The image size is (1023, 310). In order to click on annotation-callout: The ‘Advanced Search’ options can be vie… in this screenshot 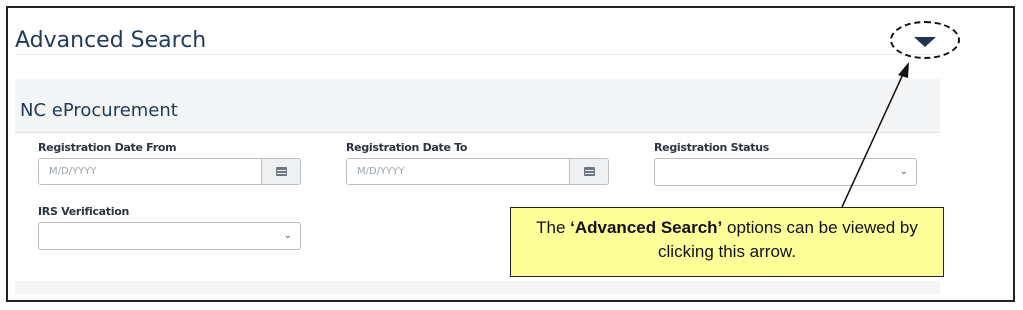, I will do `click(727, 242)`.